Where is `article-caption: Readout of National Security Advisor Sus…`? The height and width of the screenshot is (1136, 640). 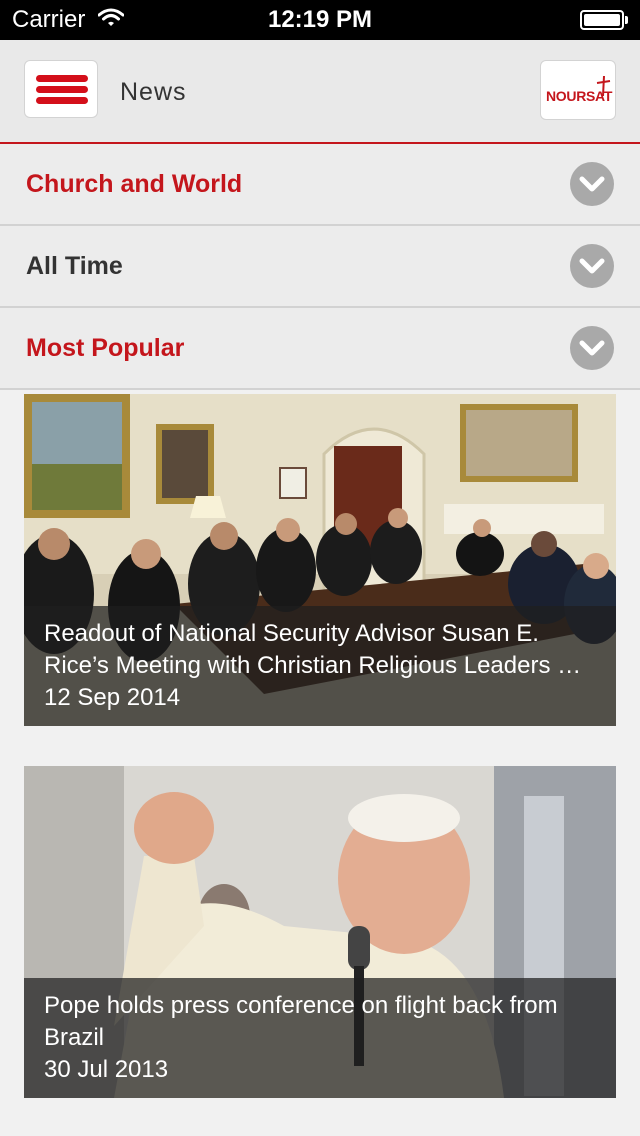
article-caption: Readout of National Security Advisor Sus… is located at coordinates (320, 666).